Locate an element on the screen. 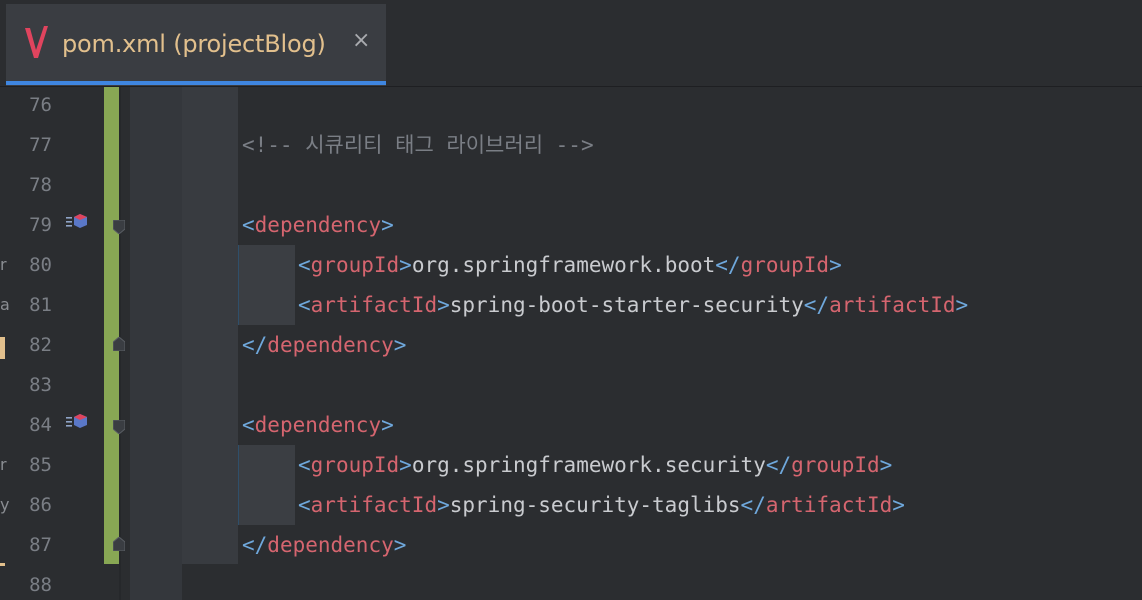 Image resolution: width=1142 pixels, height=600 pixels. line-number: 79 is located at coordinates (40, 225).